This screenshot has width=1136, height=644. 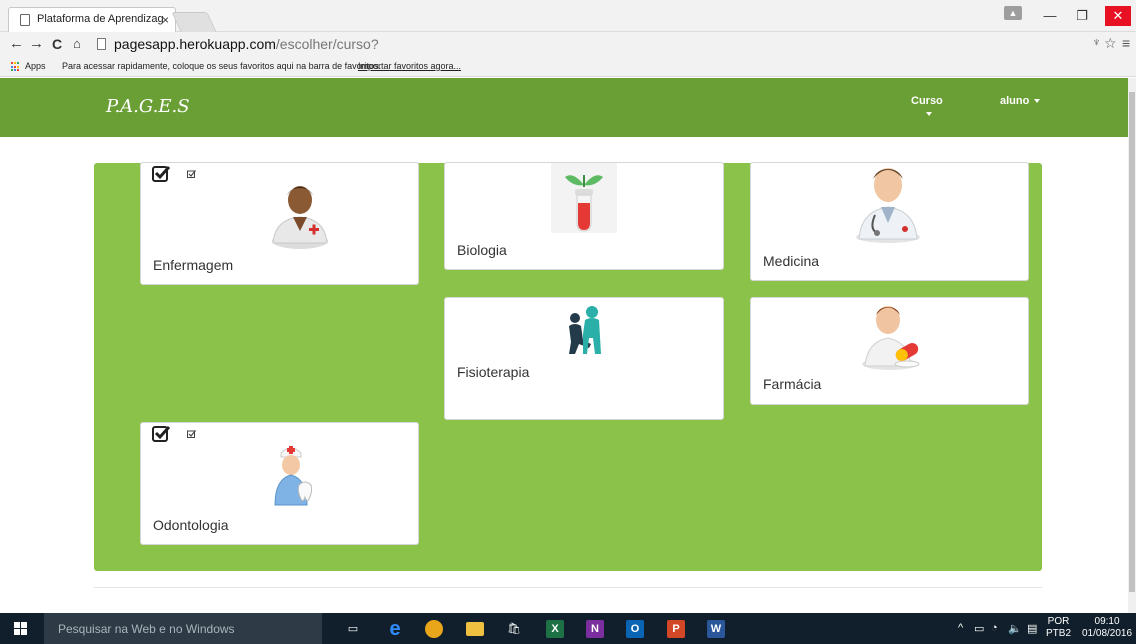 I want to click on lang-bottom: PTB2, so click(x=1059, y=633).